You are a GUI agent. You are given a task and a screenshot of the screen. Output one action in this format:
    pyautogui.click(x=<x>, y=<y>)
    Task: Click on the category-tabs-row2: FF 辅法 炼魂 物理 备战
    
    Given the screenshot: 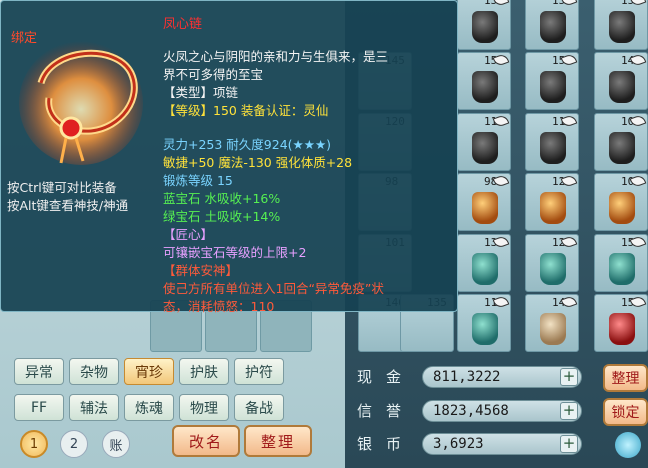 What is the action you would take?
    pyautogui.click(x=149, y=407)
    